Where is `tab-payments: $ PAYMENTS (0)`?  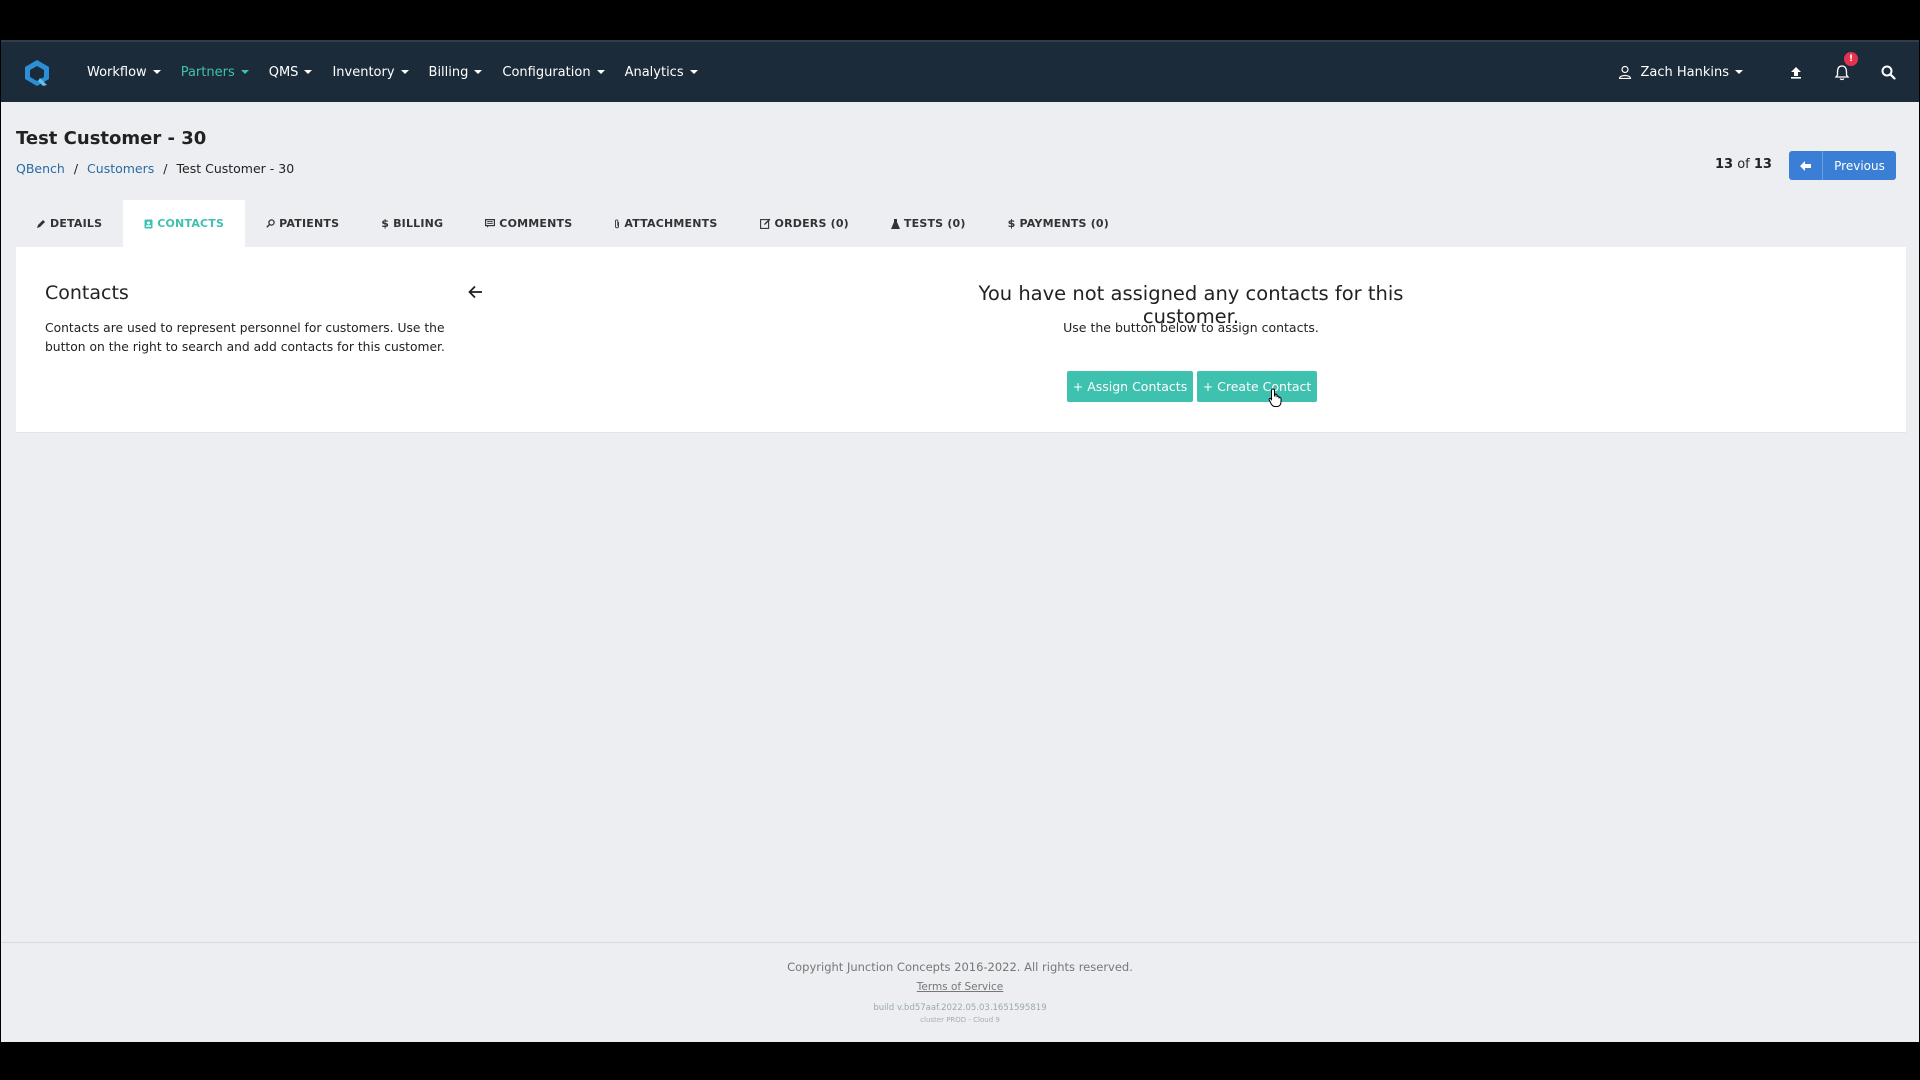
tab-payments: $ PAYMENTS (0) is located at coordinates (1058, 223).